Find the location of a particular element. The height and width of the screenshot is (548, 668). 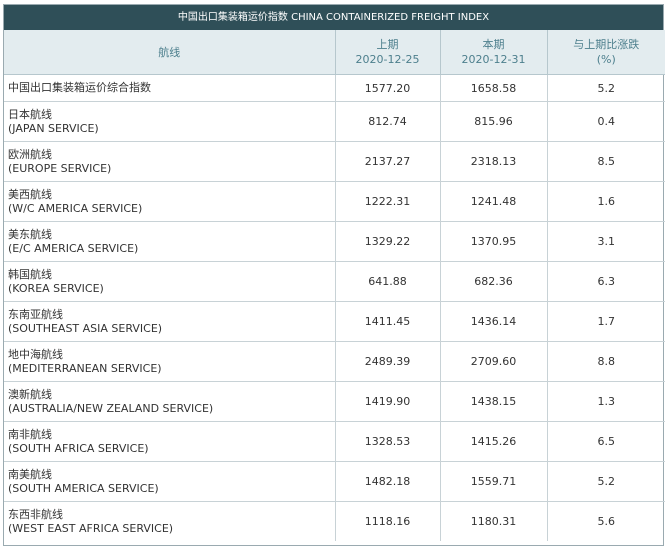

route-name-en: (MEDITERRANEAN SERVICE) is located at coordinates (85, 368).